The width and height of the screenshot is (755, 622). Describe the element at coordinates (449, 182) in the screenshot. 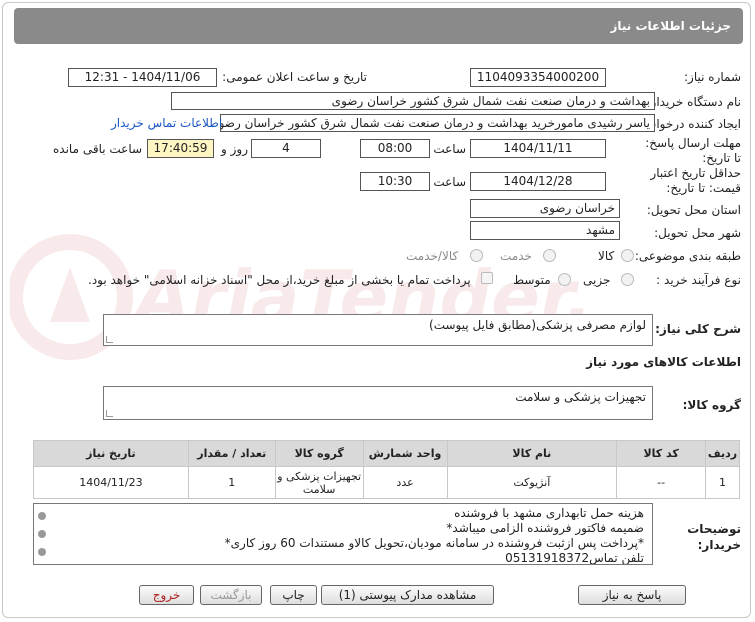

I see `validity-time-label: ساعت` at that location.